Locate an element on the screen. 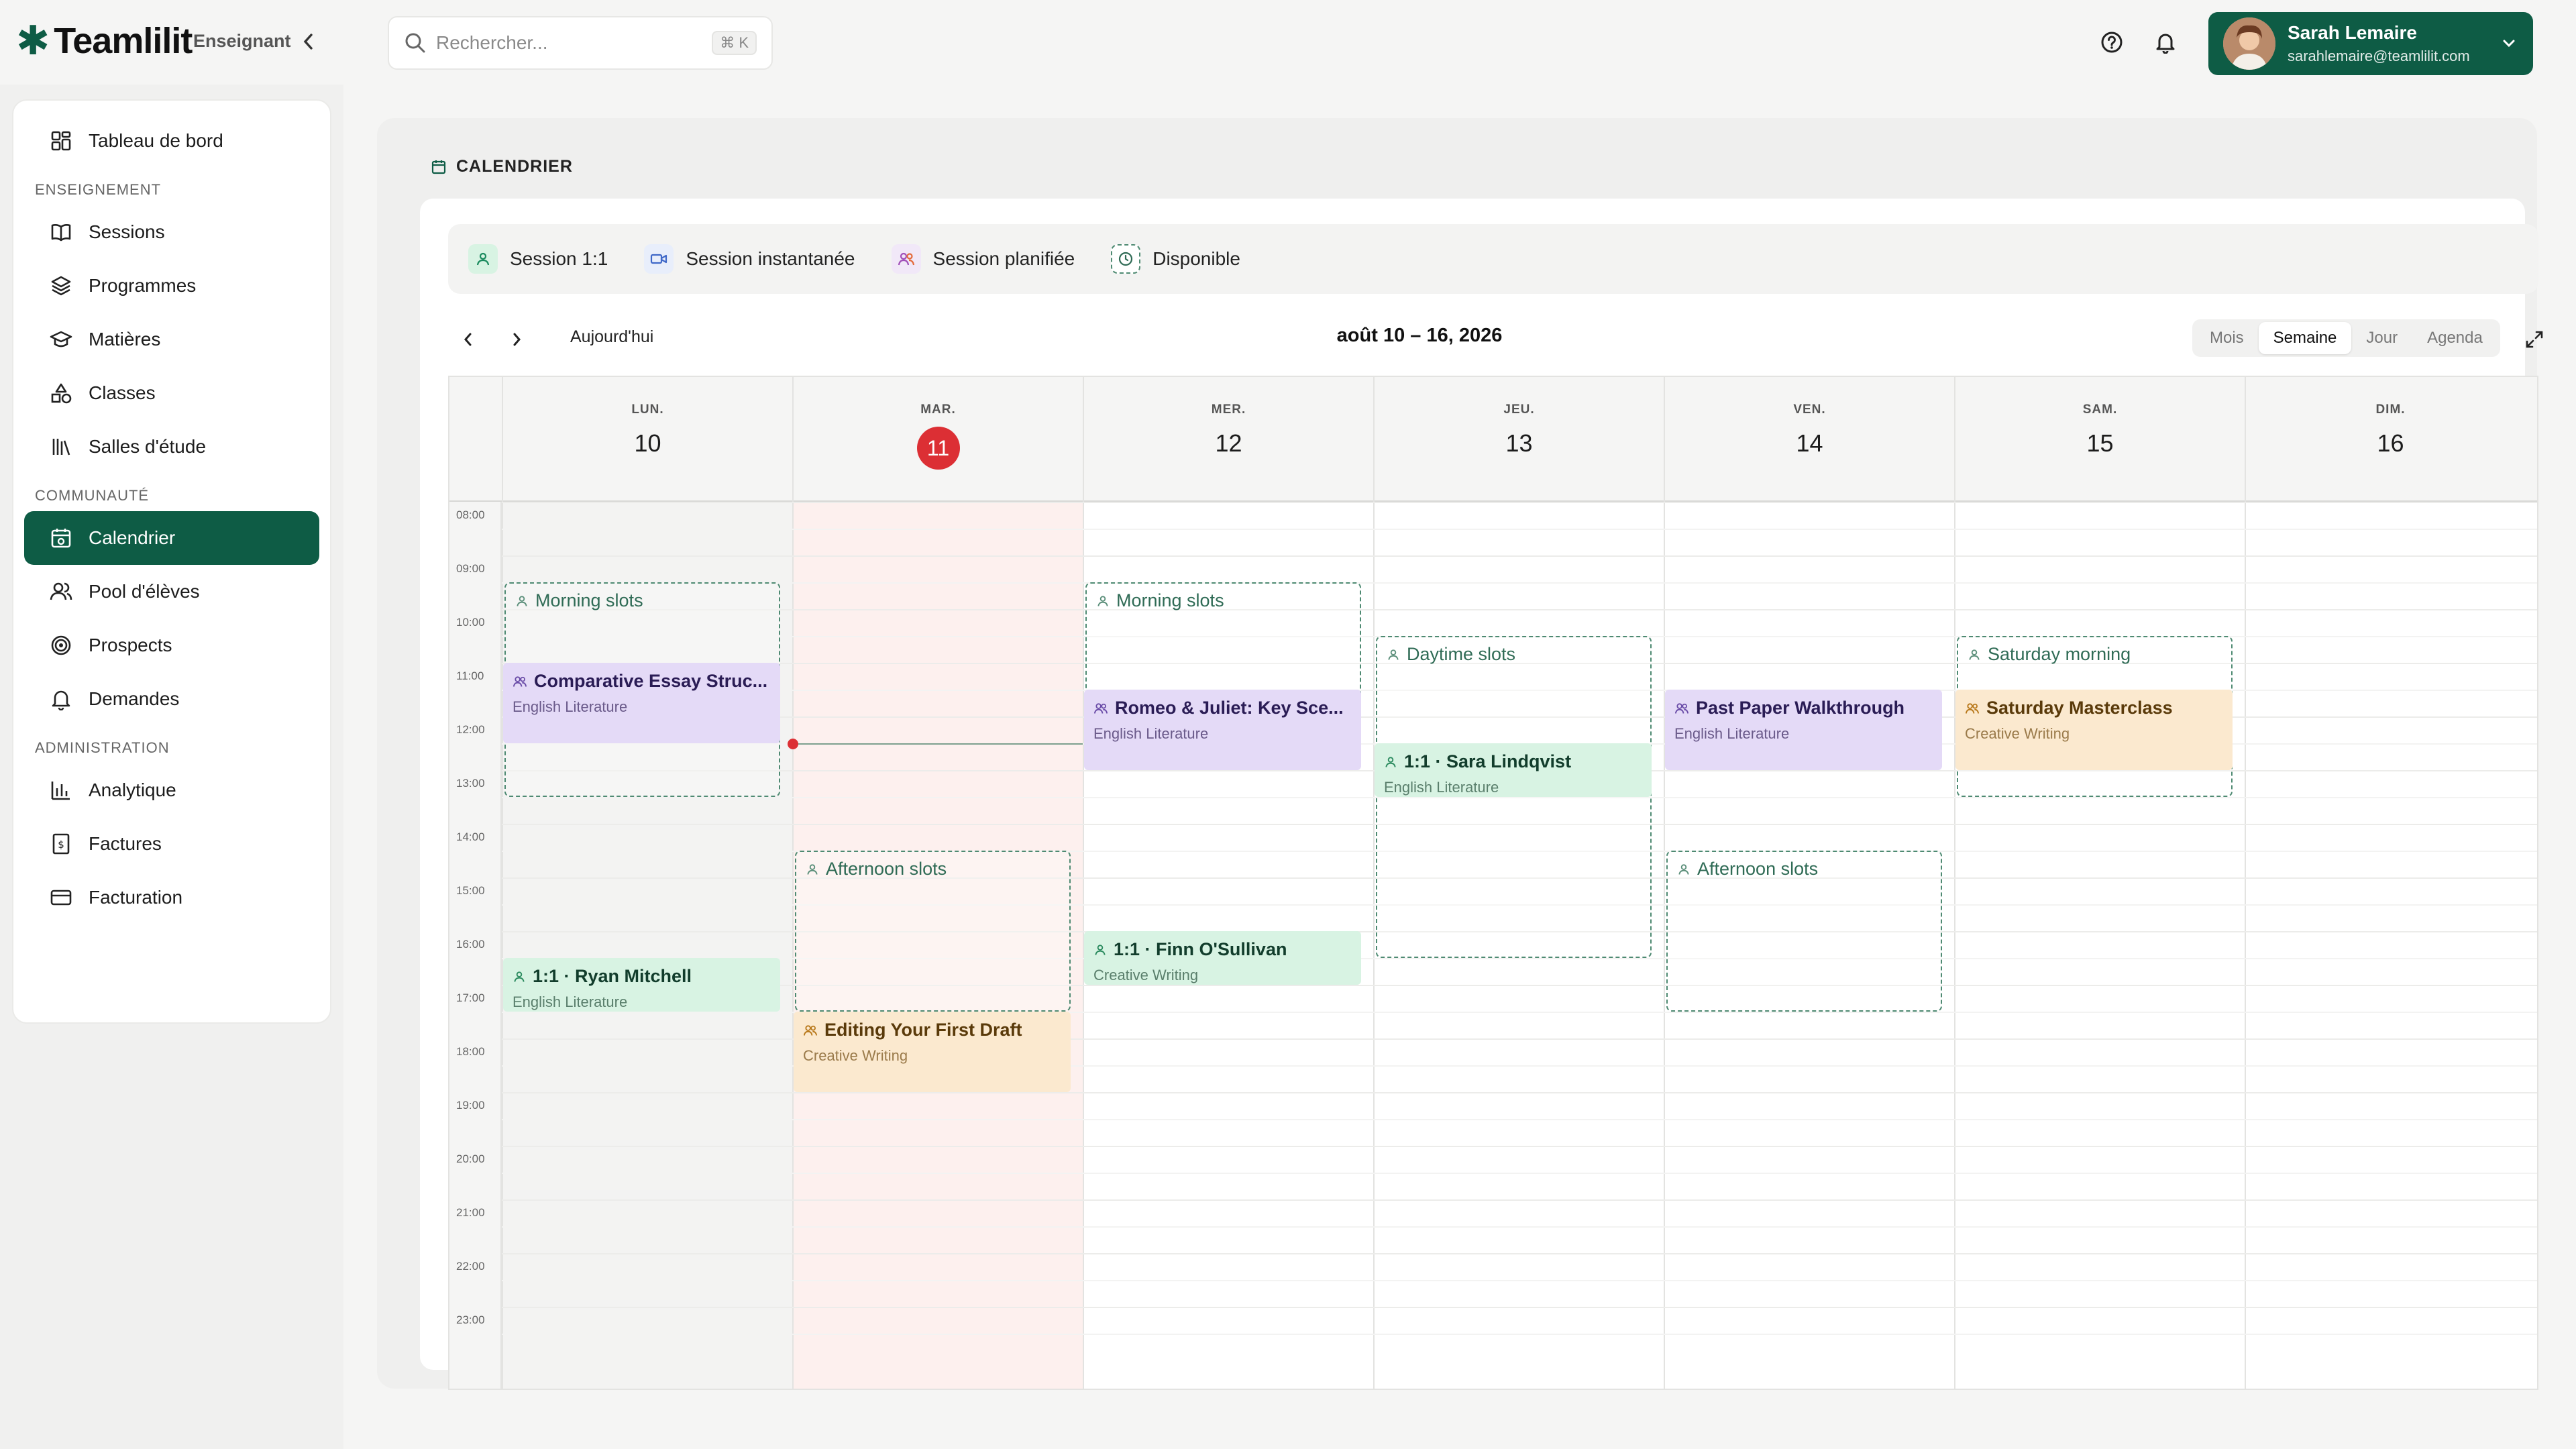 Image resolution: width=2576 pixels, height=1449 pixels. sidebar-item-analytics: Analytique is located at coordinates (171, 790).